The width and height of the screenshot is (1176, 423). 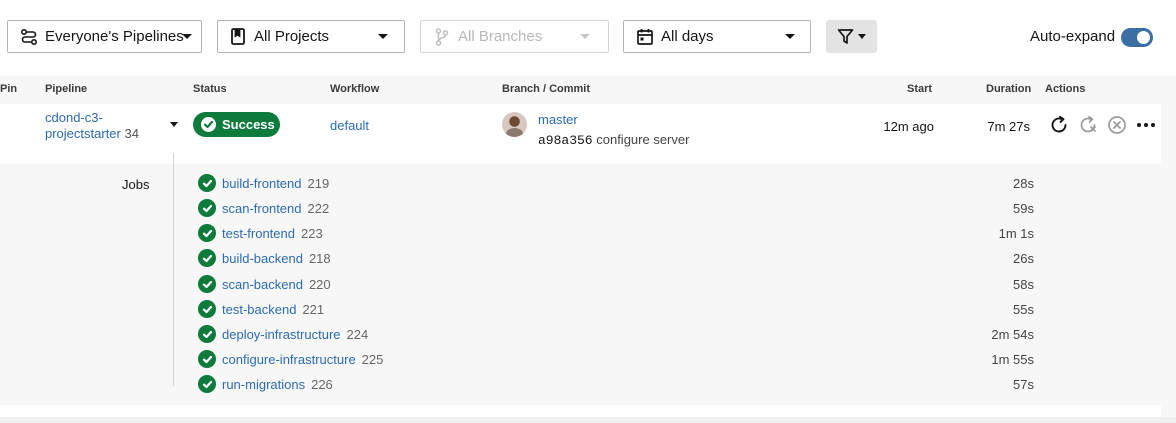 I want to click on job-row: deploy-infrastructure 224 2m 54s, so click(x=615, y=334).